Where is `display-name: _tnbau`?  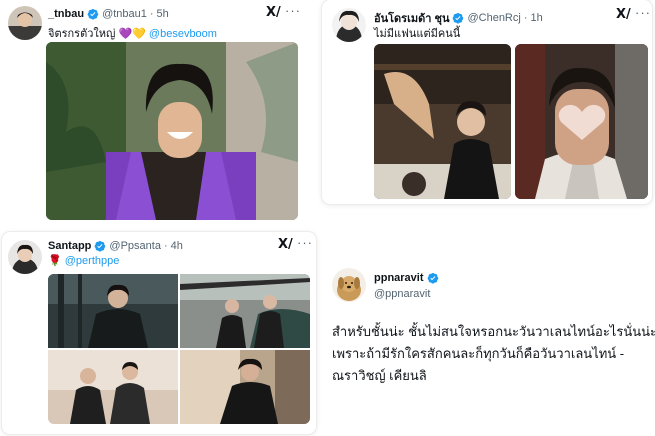 display-name: _tnbau is located at coordinates (66, 14).